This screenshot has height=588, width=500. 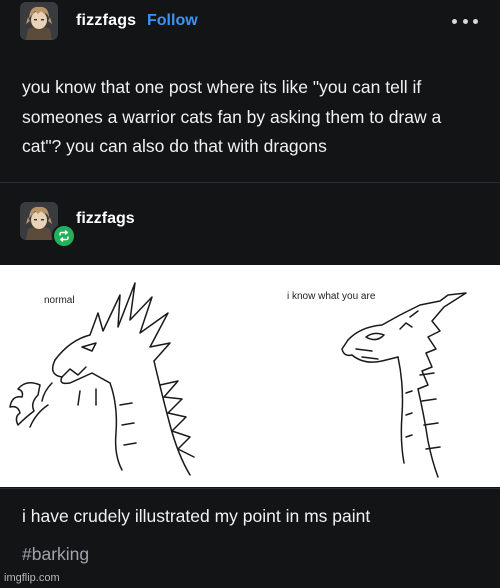 What do you see at coordinates (250, 22) in the screenshot?
I see `post-header: fizzfags Follow` at bounding box center [250, 22].